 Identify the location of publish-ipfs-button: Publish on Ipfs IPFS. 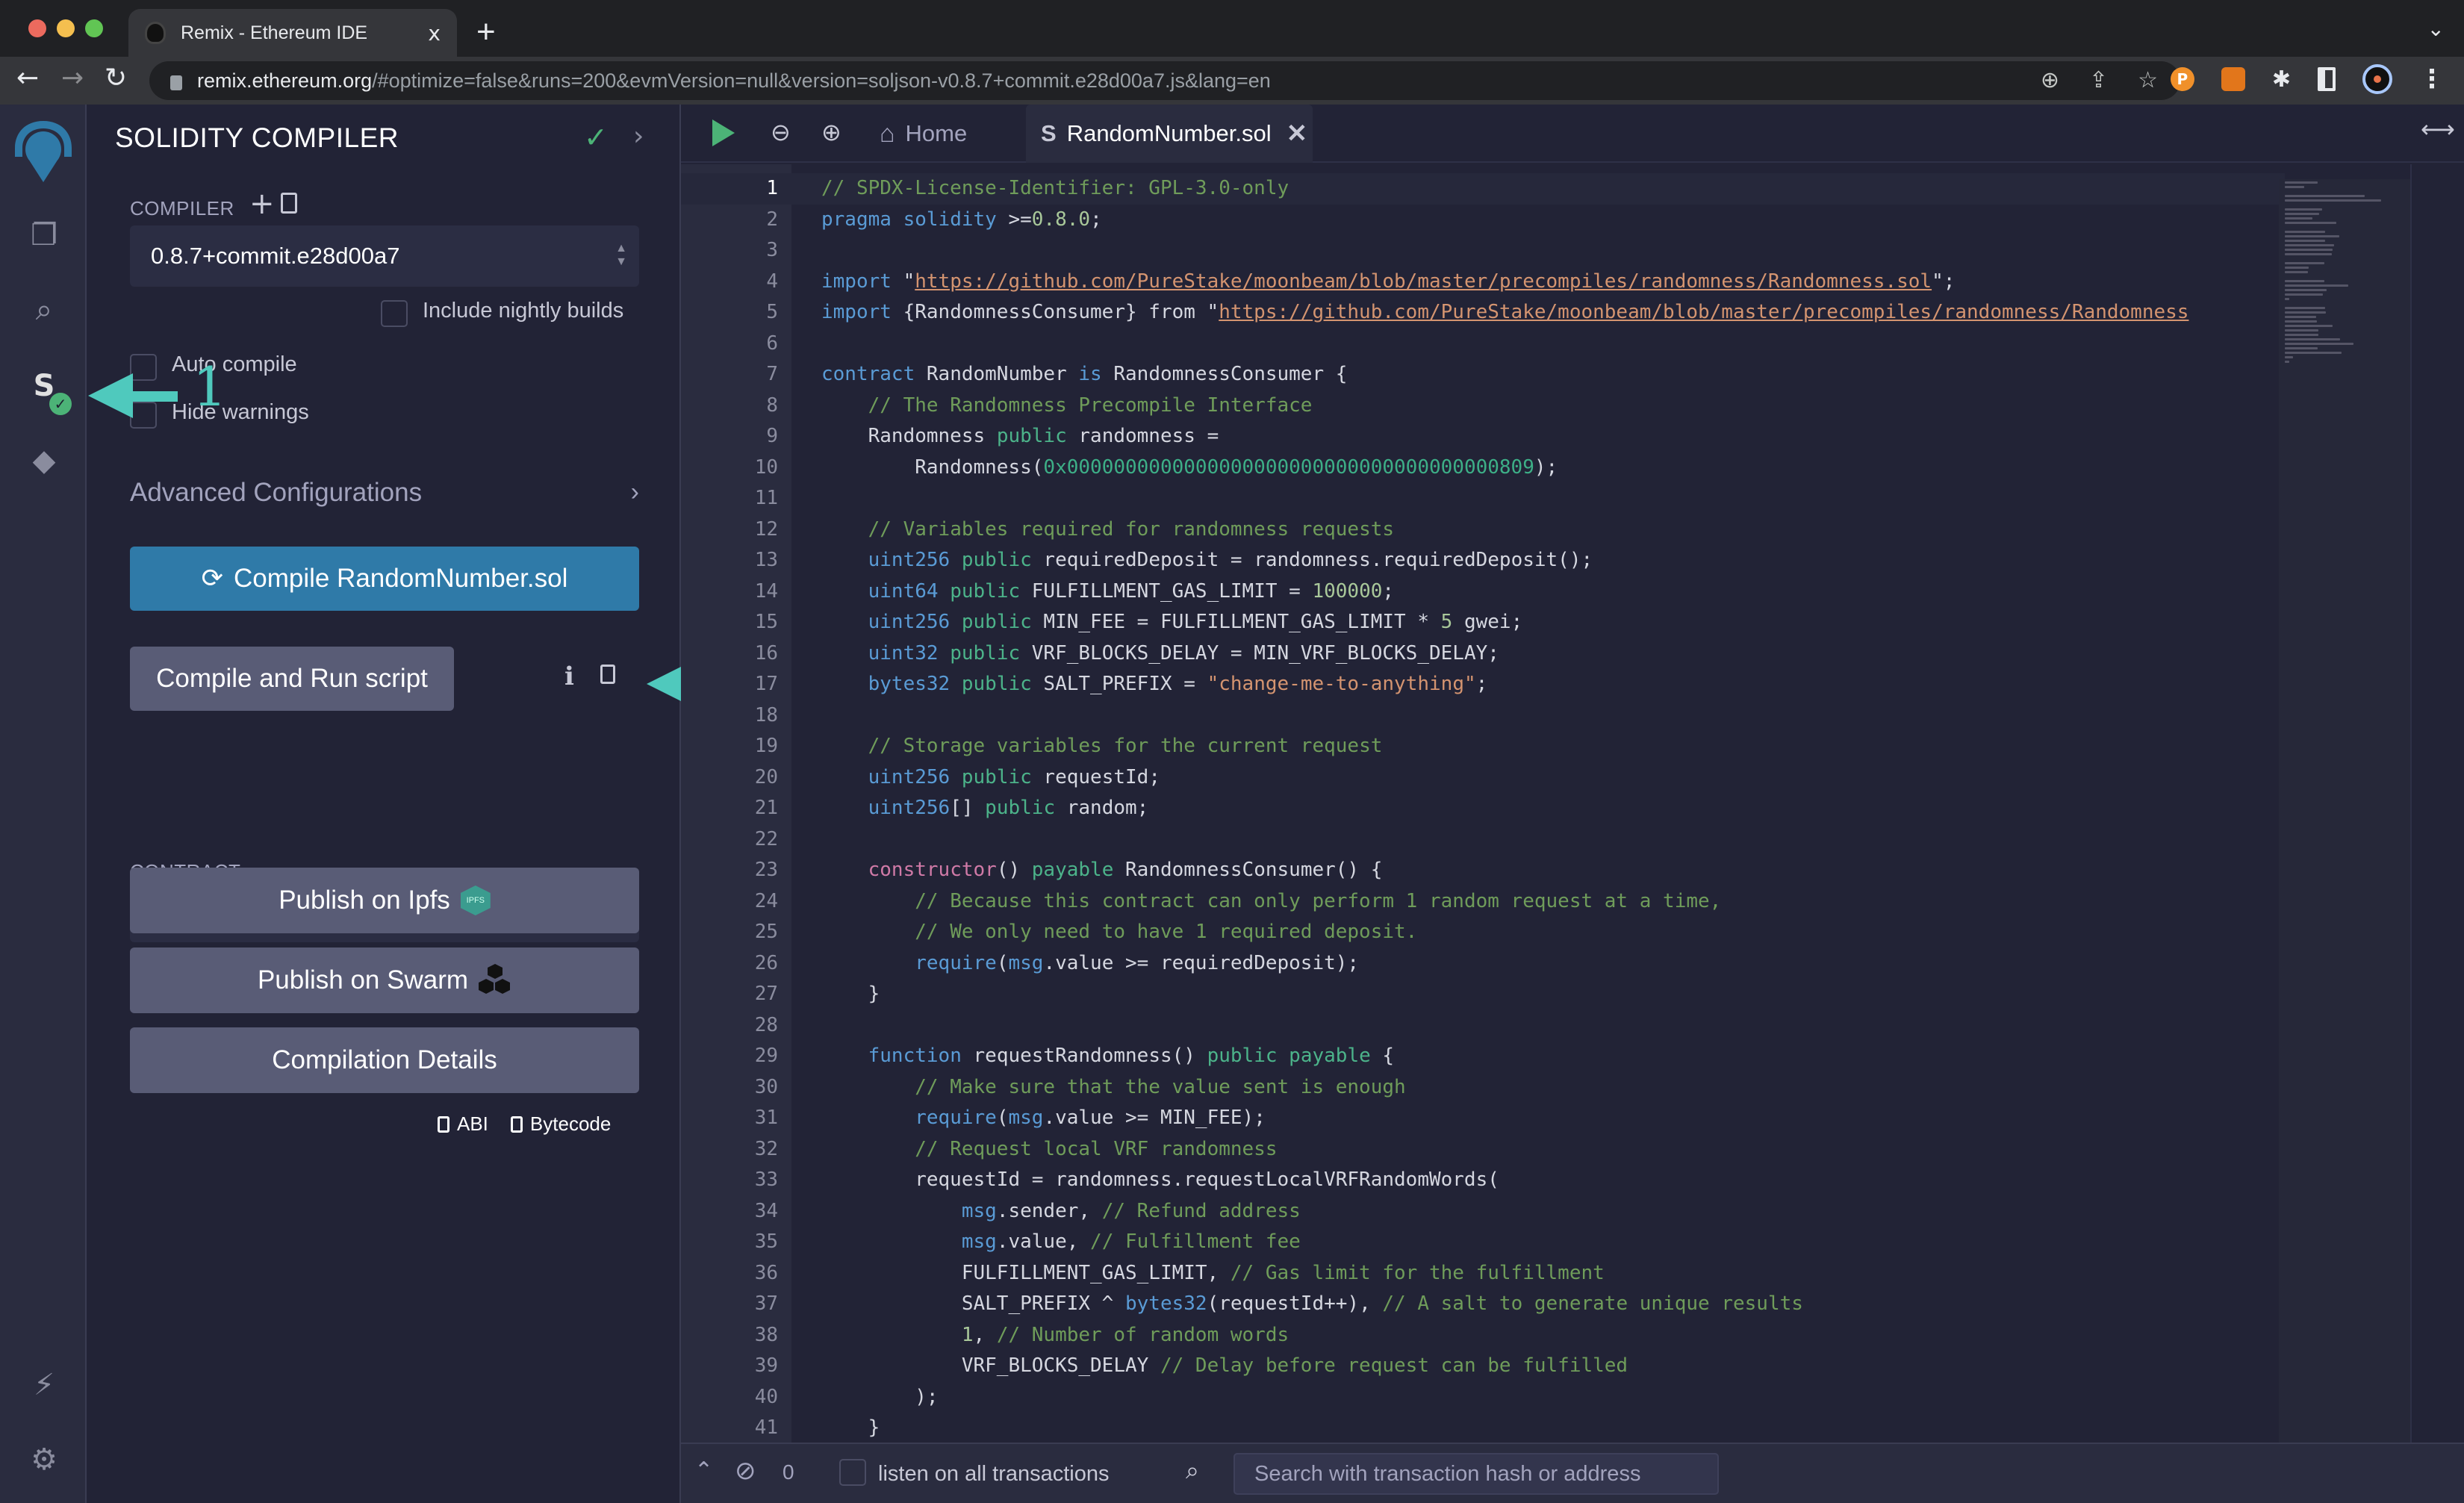
(384, 900).